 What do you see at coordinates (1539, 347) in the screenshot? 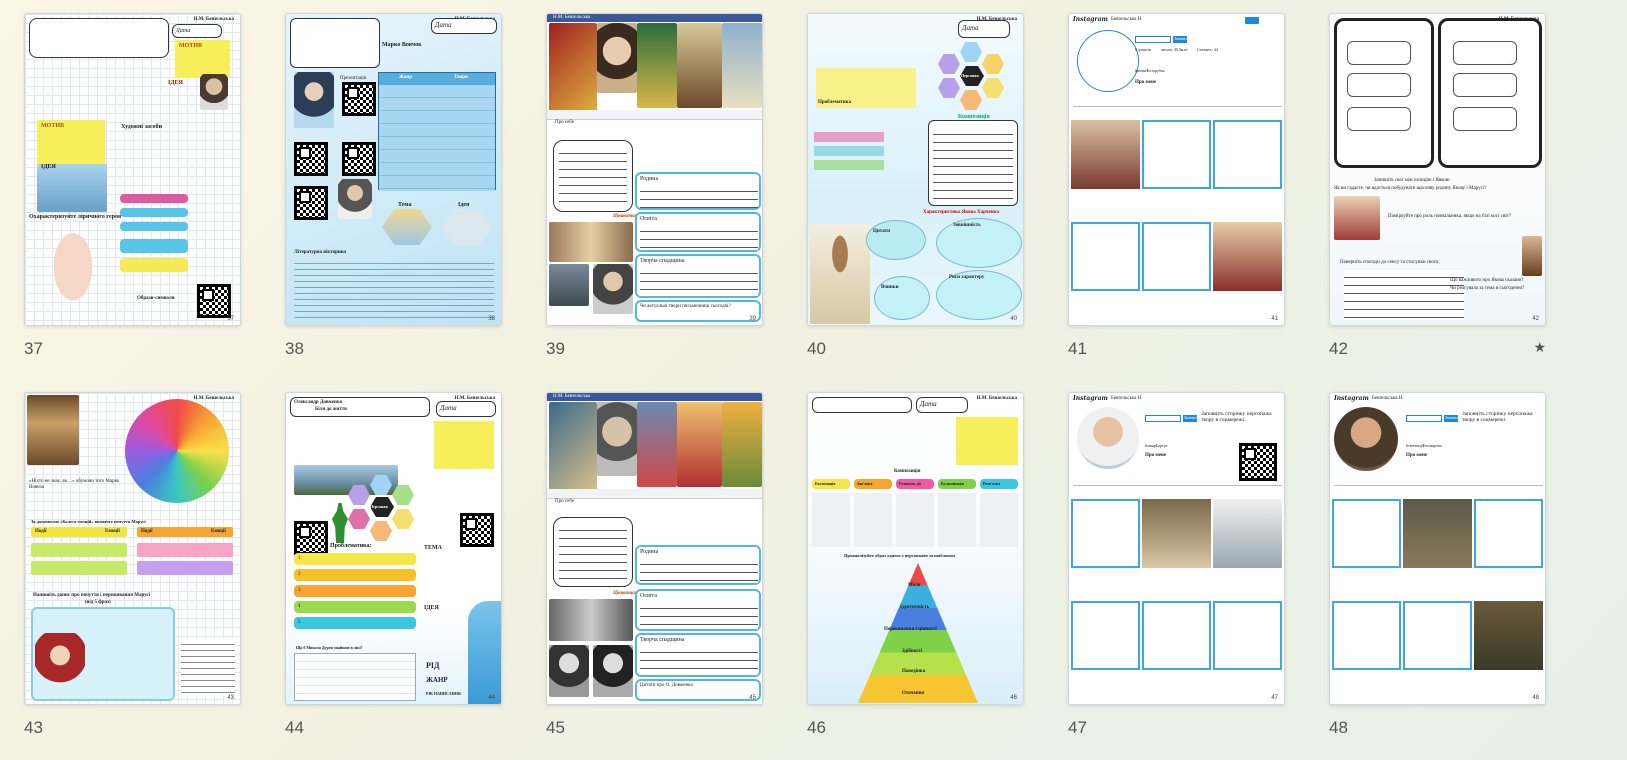
I see `star-icon: ★` at bounding box center [1539, 347].